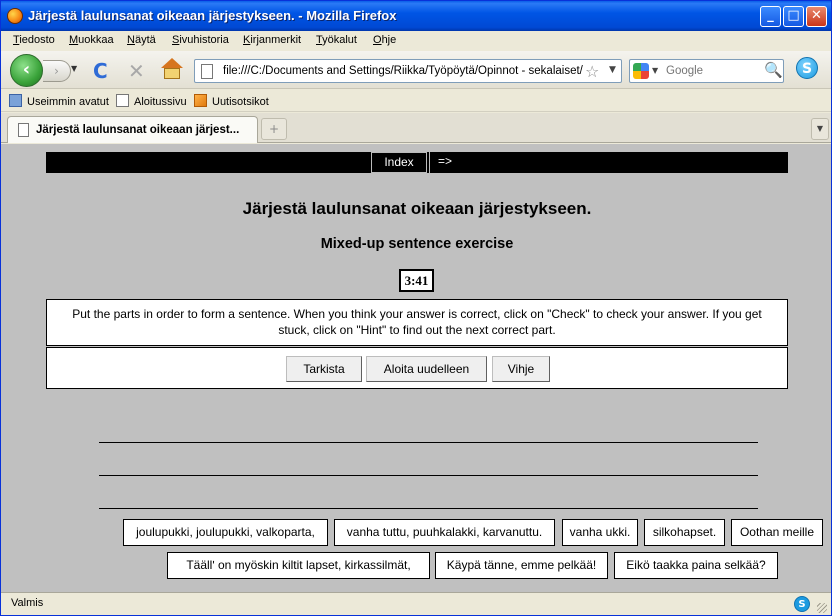 Image resolution: width=832 pixels, height=616 pixels. I want to click on home-icon, so click(172, 63).